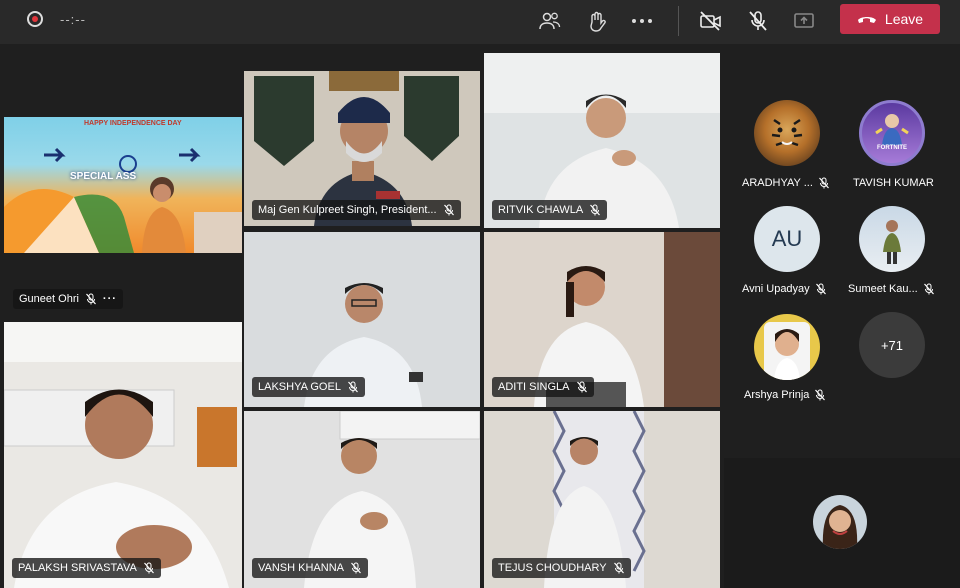  What do you see at coordinates (77, 568) in the screenshot?
I see `participant-name: PALAKSH SRIVASTAVA` at bounding box center [77, 568].